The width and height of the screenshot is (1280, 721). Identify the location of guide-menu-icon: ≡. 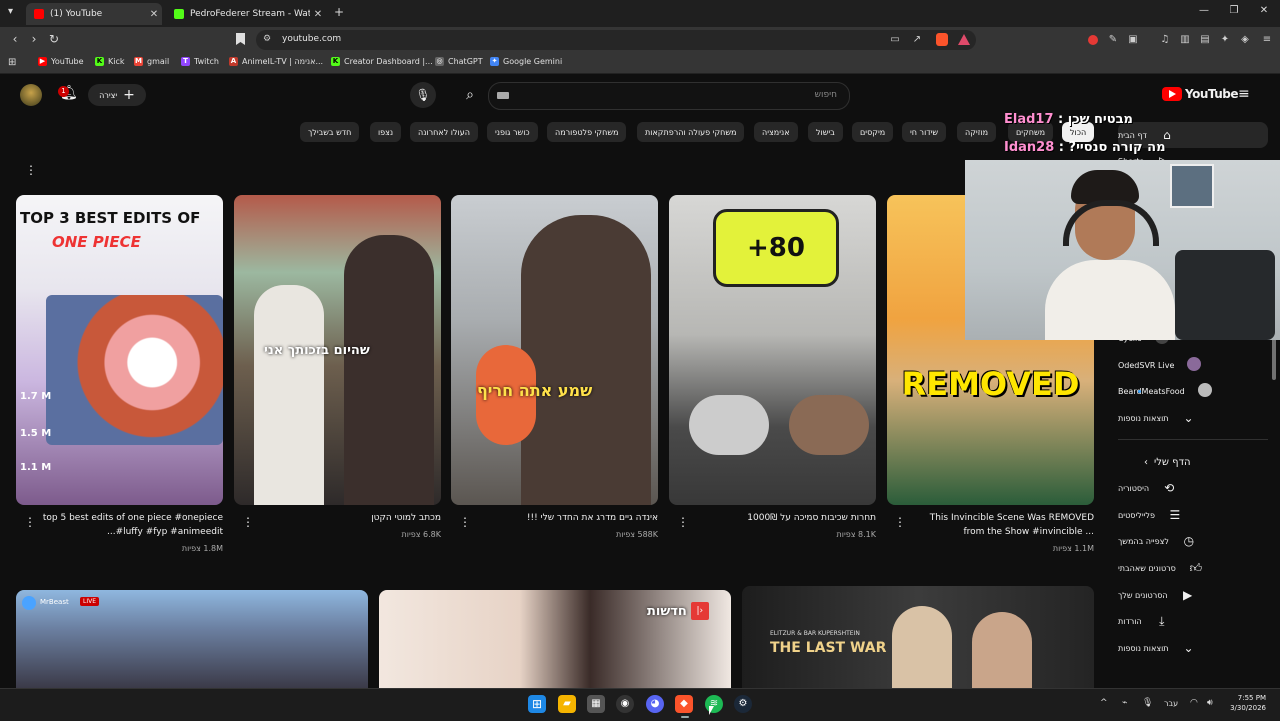
(1244, 94).